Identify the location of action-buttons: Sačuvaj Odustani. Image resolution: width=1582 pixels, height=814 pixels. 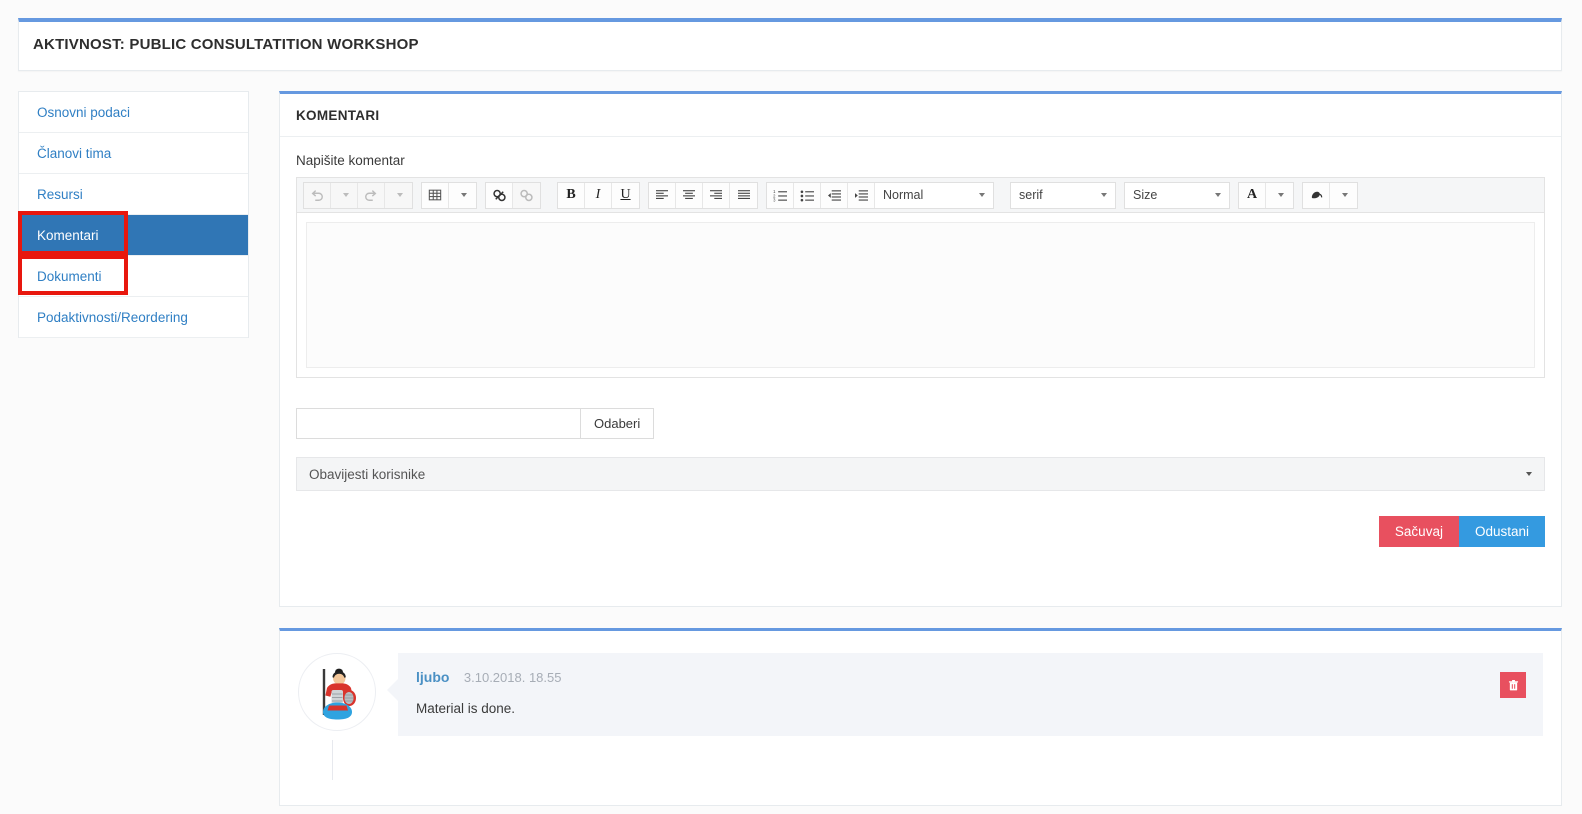
(920, 531).